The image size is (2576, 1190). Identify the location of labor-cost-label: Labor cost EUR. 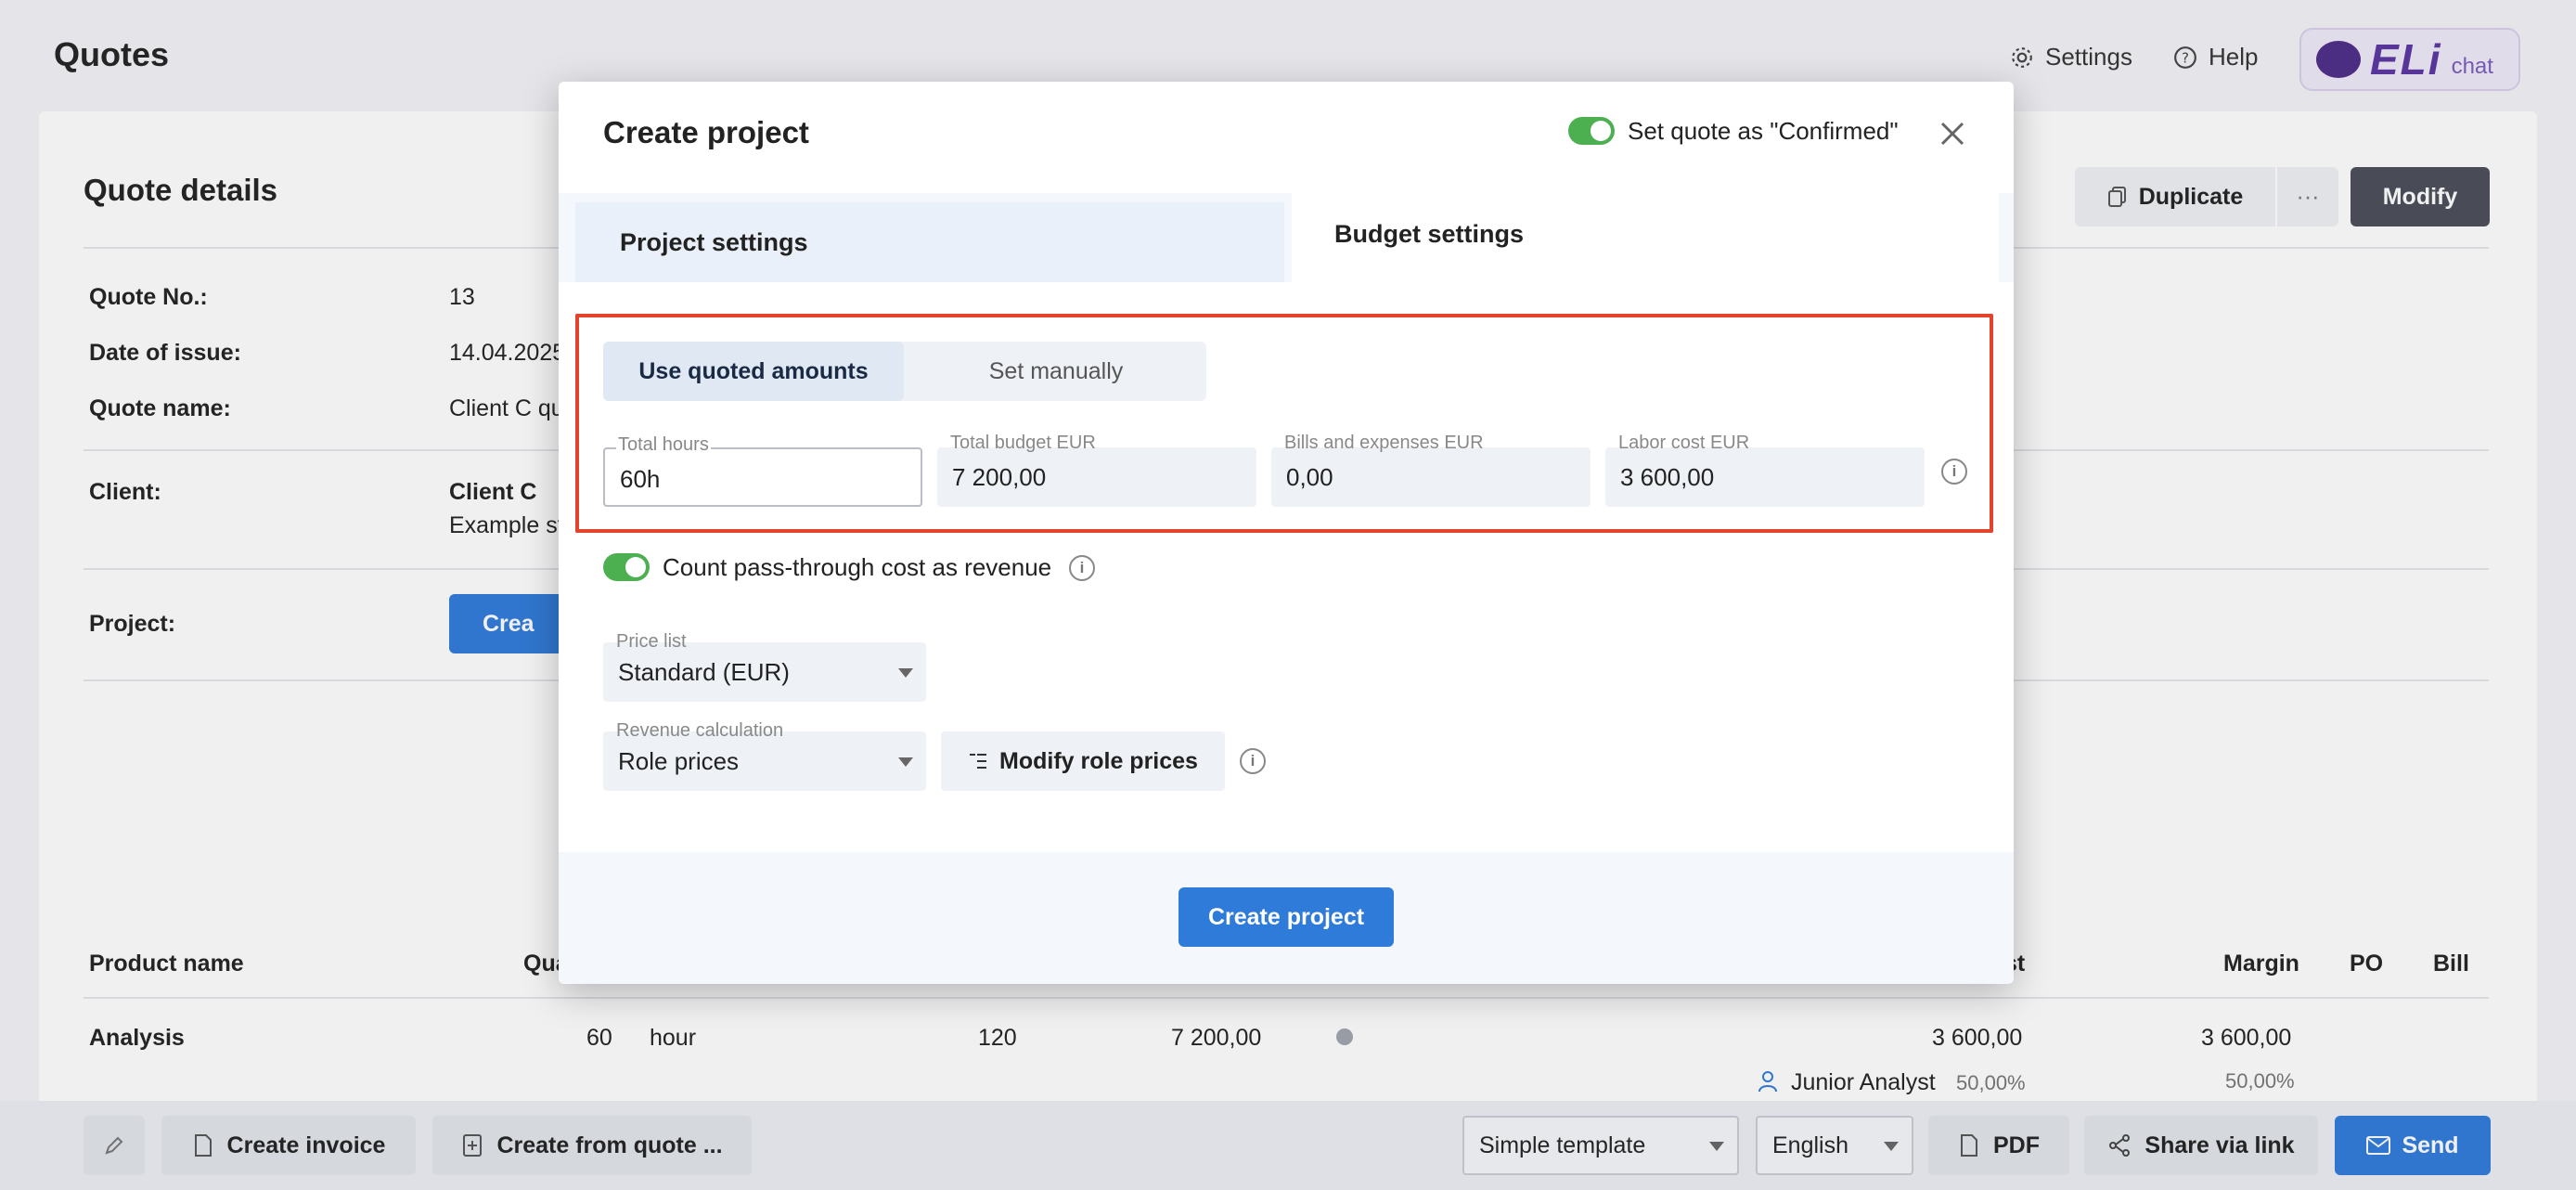
(1684, 443).